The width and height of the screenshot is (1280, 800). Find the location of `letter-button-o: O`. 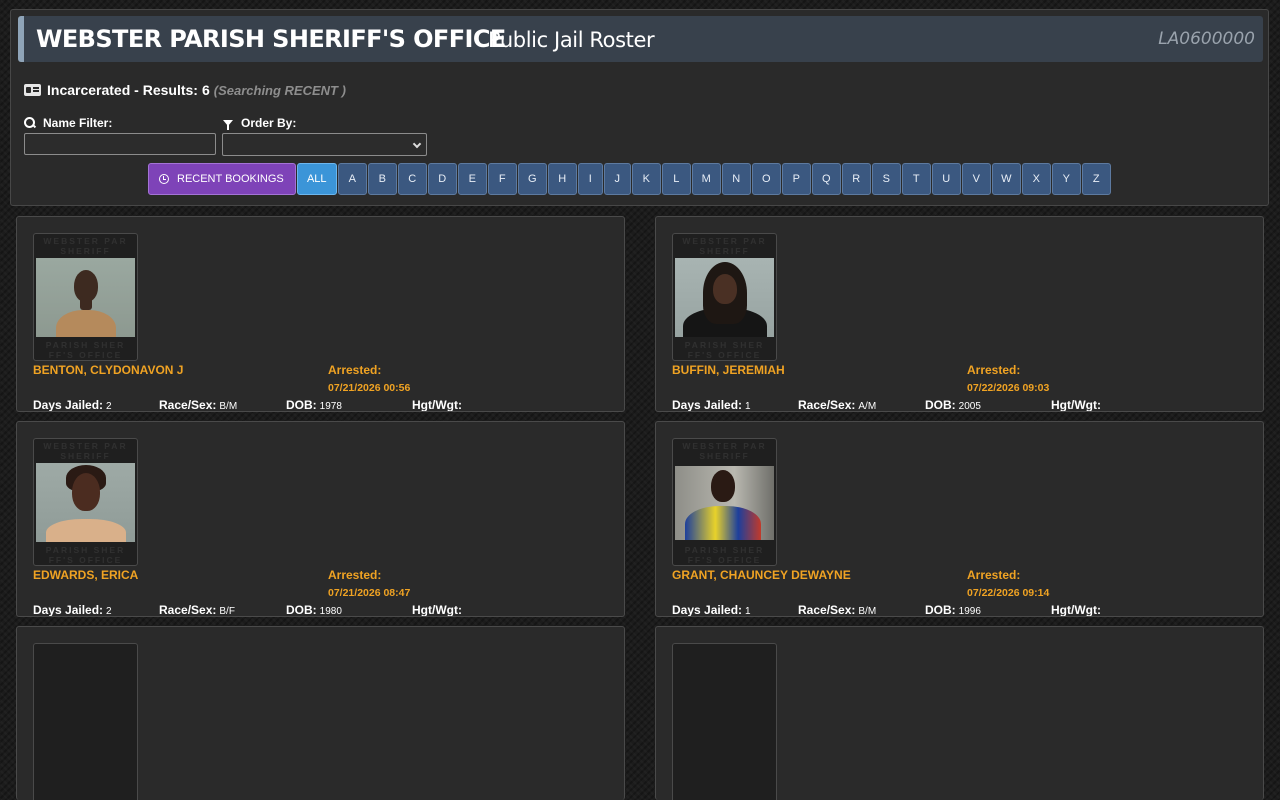

letter-button-o: O is located at coordinates (766, 179).